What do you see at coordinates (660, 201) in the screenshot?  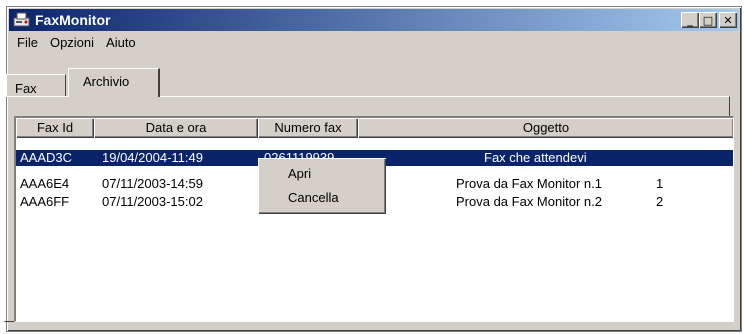 I see `cell-extra: 2` at bounding box center [660, 201].